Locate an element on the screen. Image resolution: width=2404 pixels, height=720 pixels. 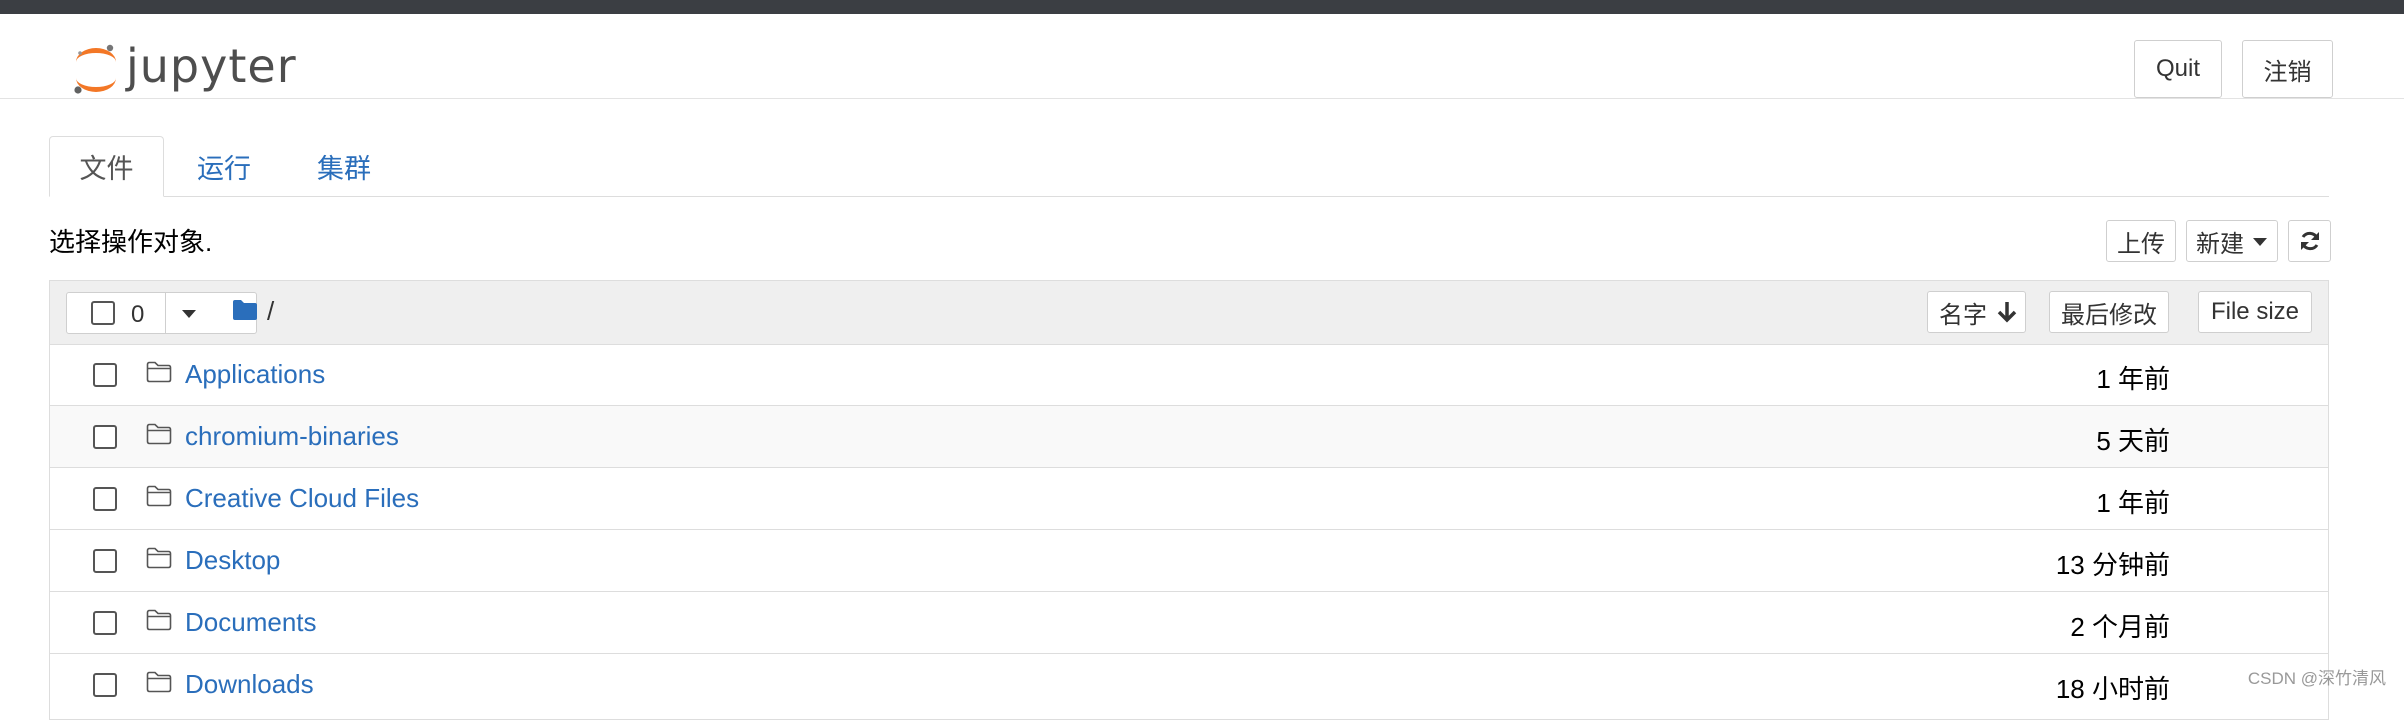
arrow-down-icon is located at coordinates (2007, 312).